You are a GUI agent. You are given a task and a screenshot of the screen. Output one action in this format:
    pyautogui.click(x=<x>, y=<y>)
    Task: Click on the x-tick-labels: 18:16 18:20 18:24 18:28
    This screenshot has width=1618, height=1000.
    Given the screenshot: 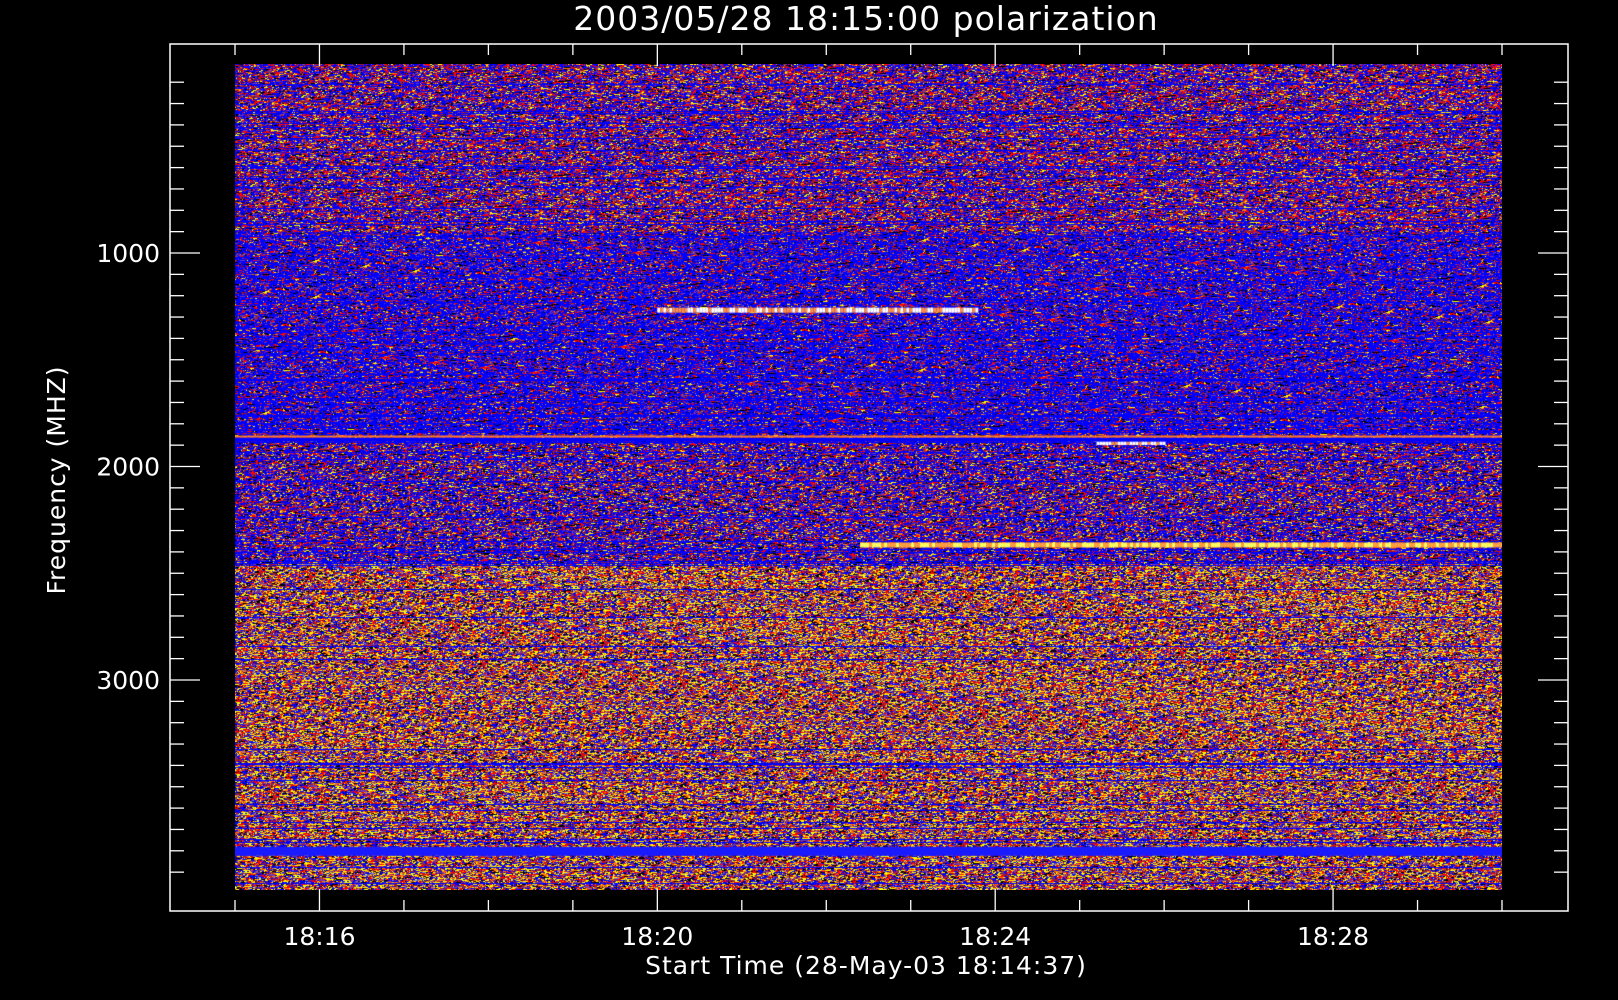 What is the action you would take?
    pyautogui.click(x=826, y=936)
    